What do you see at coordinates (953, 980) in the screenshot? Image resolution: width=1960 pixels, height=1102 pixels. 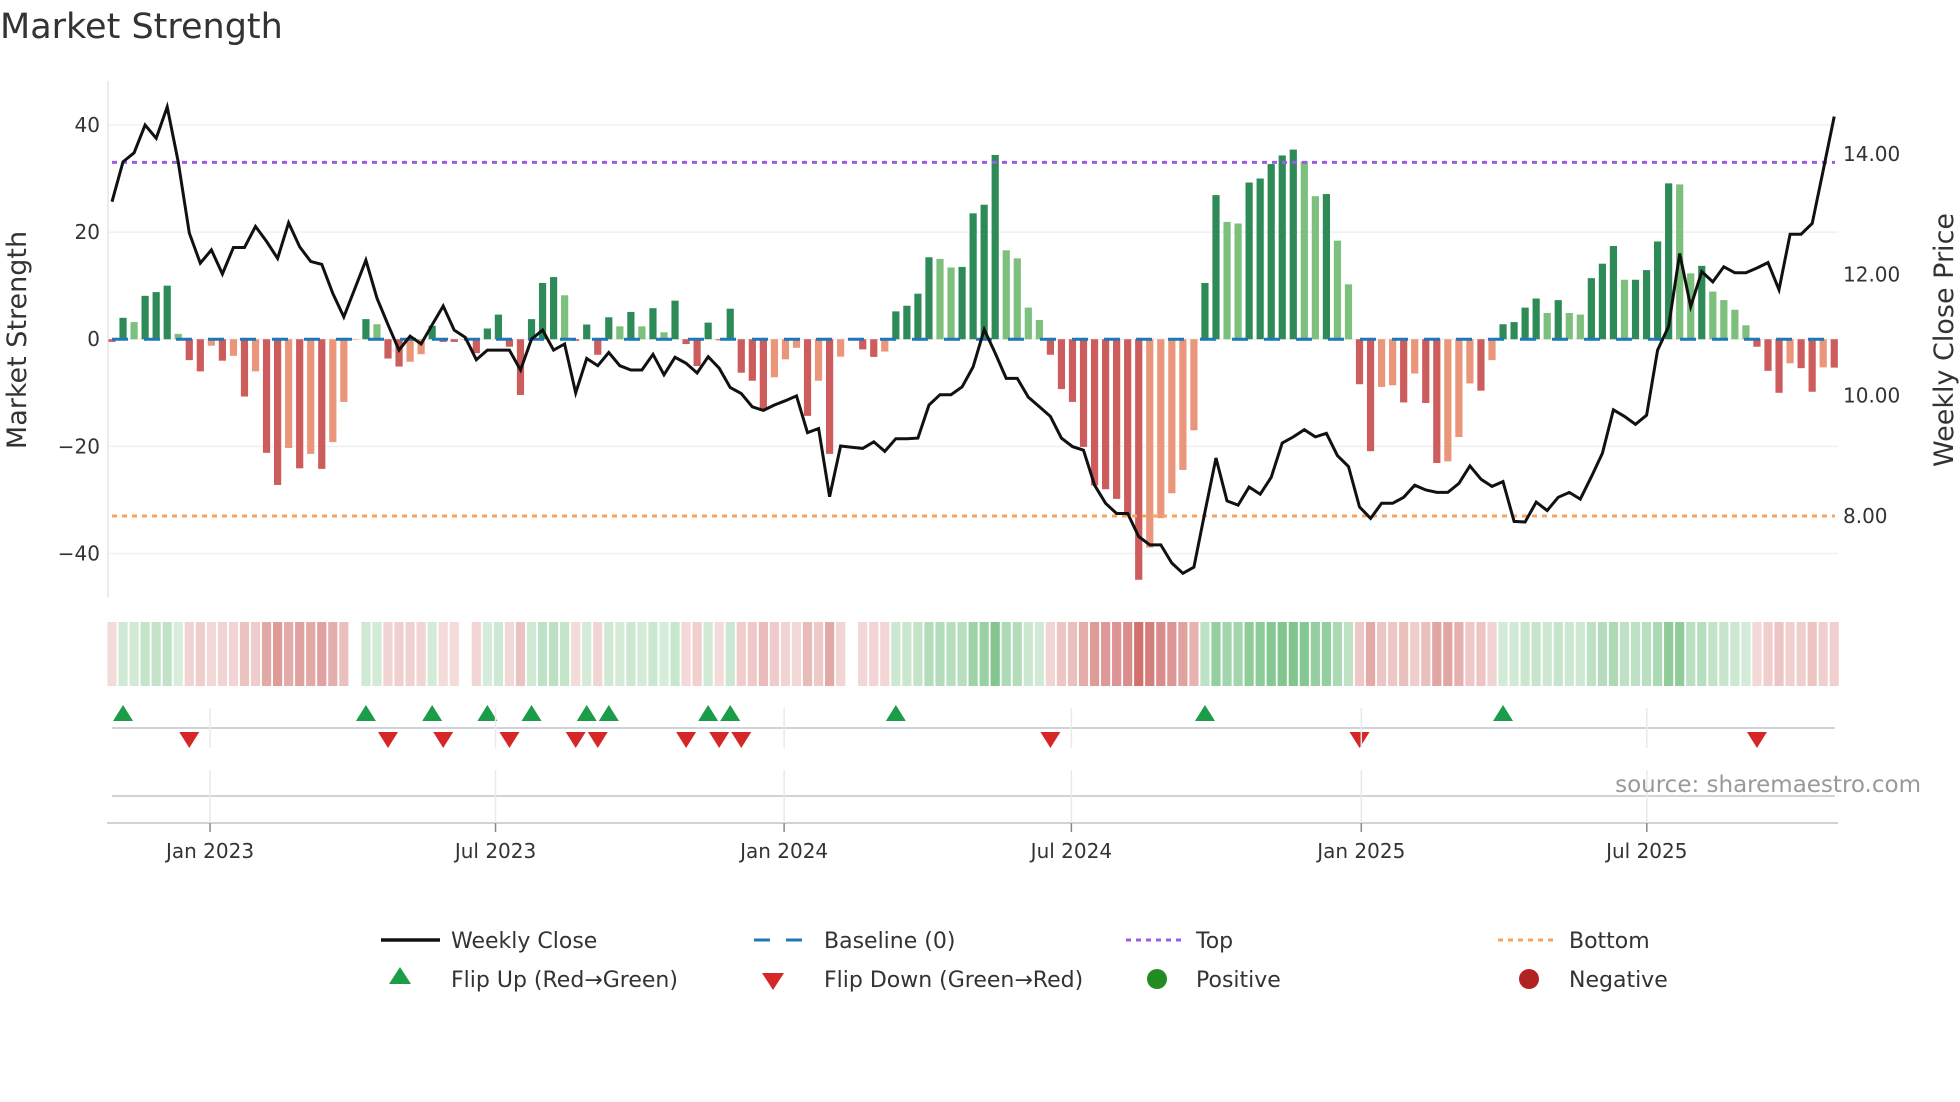 I see `legend-label: Flip Down (Green→Red)` at bounding box center [953, 980].